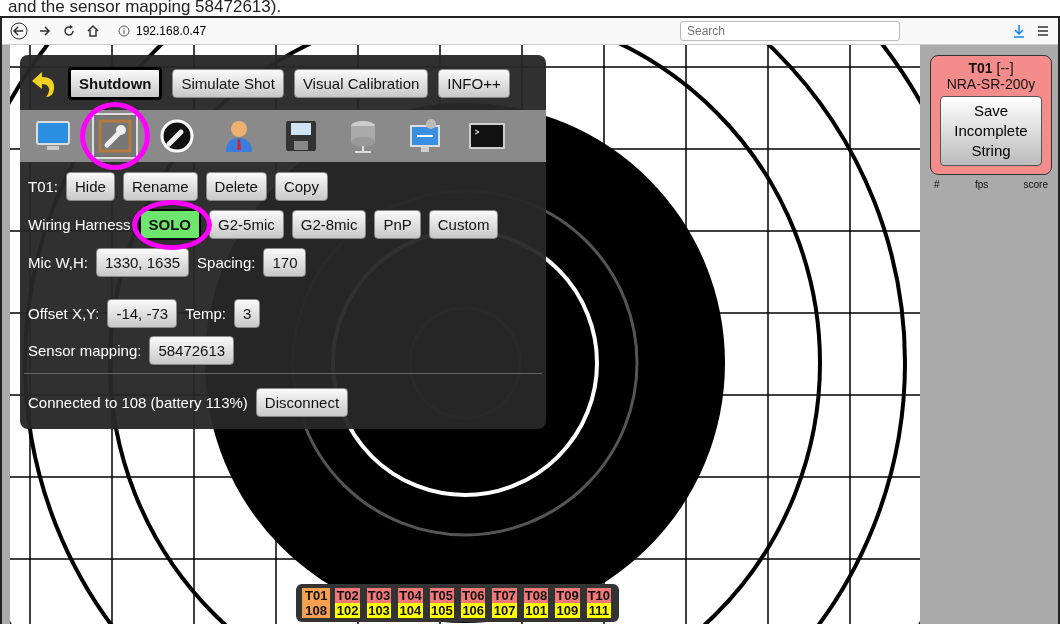  I want to click on toolbar-button: Visual Calibration, so click(361, 83).